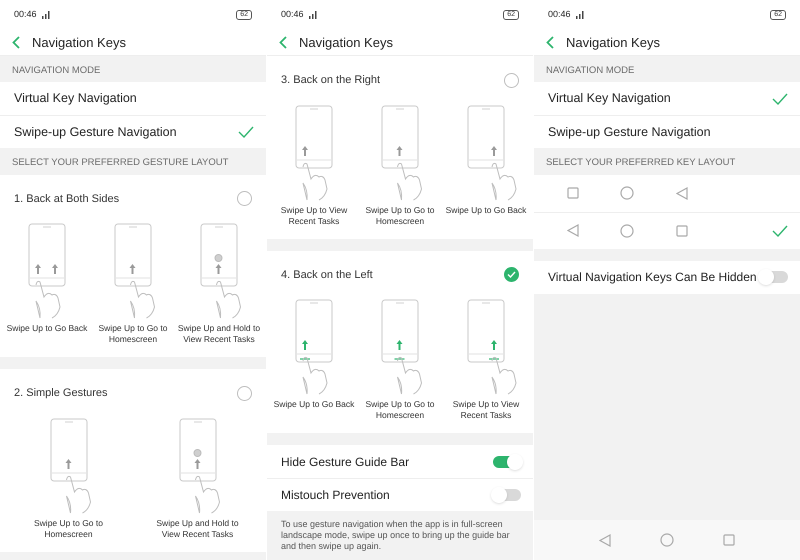 Image resolution: width=800 pixels, height=560 pixels. I want to click on layout-title: 3. Back on the Right, so click(330, 80).